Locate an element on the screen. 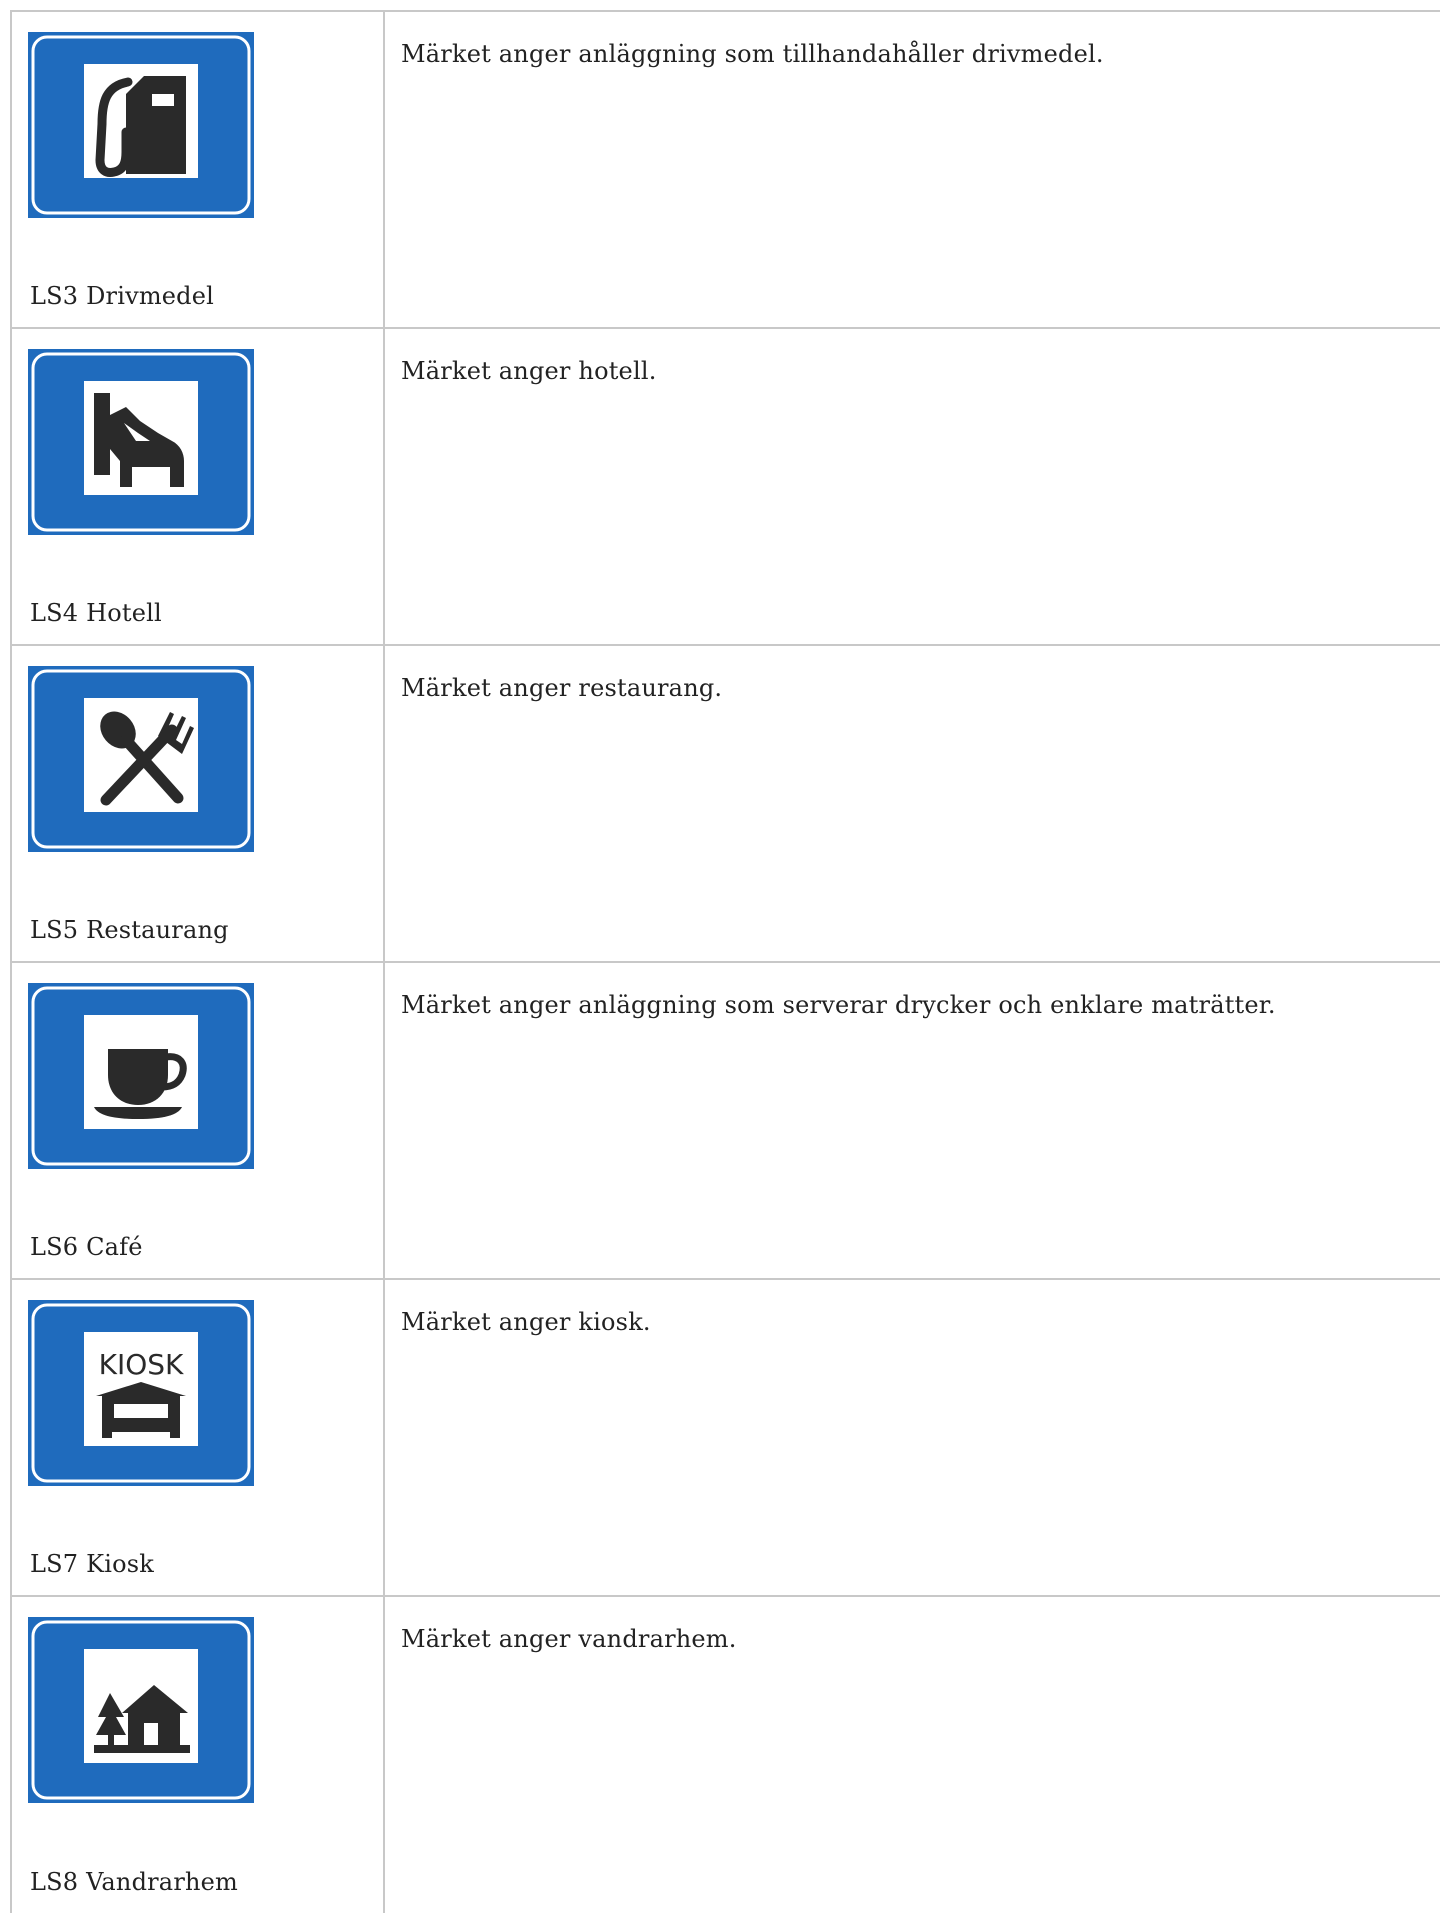 This screenshot has height=1913, width=1440. sign-ls7: KIOSK is located at coordinates (141, 1393).